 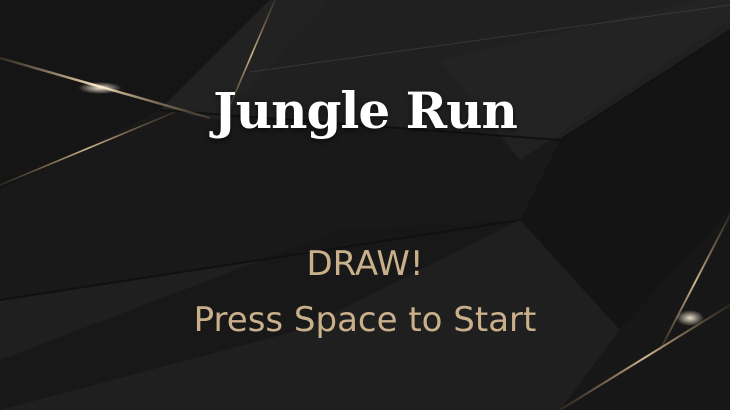 What do you see at coordinates (365, 110) in the screenshot?
I see `game-title: Jungle Run` at bounding box center [365, 110].